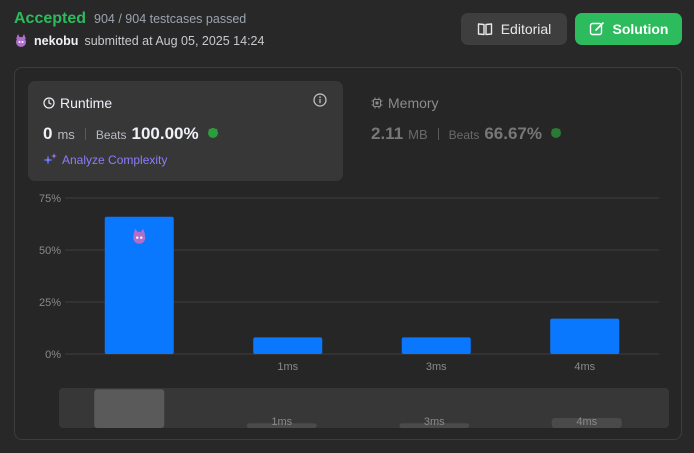  What do you see at coordinates (320, 100) in the screenshot?
I see `info-icon` at bounding box center [320, 100].